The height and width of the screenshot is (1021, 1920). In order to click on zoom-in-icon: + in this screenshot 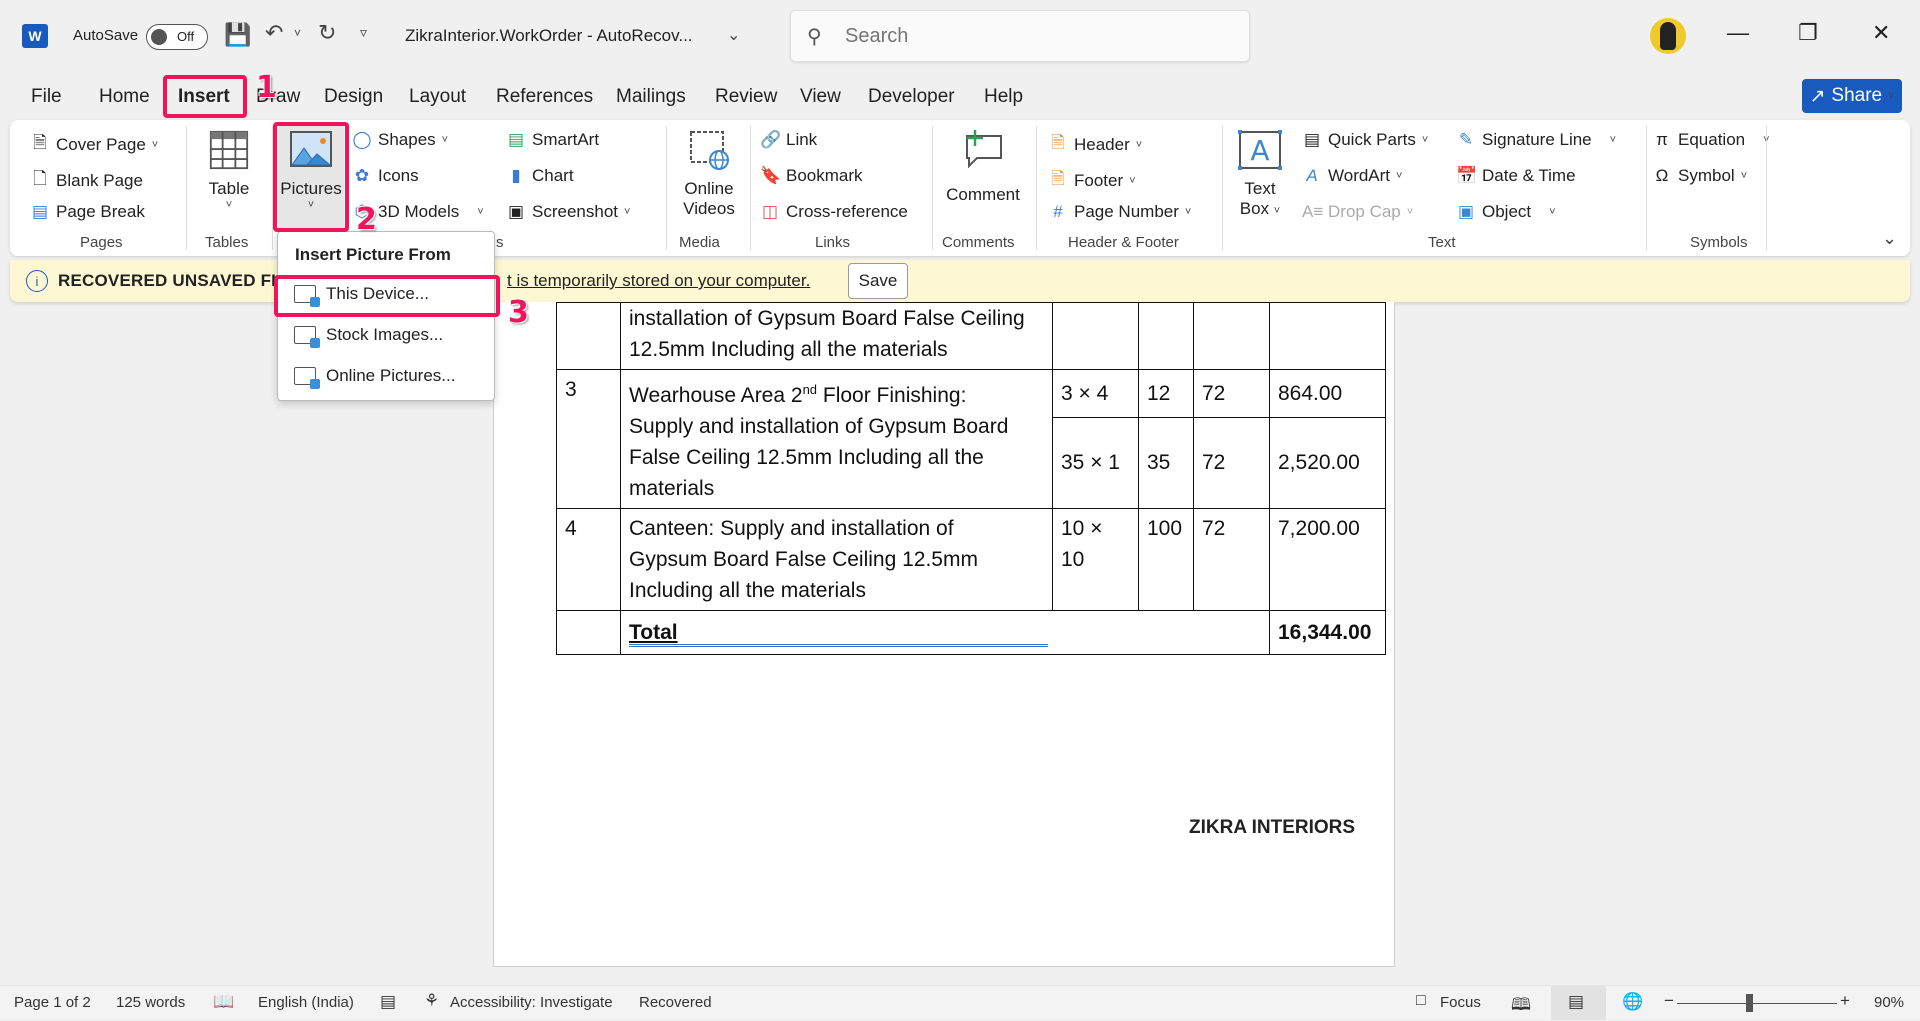, I will do `click(1845, 1001)`.